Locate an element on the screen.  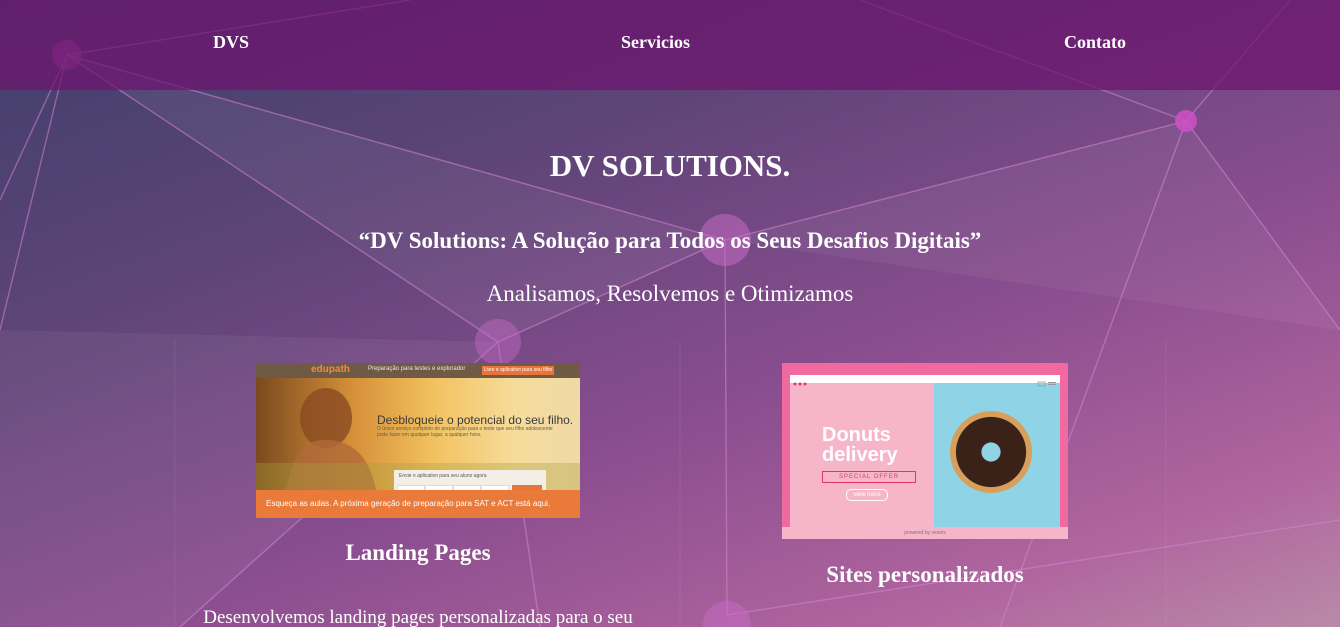
preview-offer-badge: SPECIAL OFFER is located at coordinates (869, 477).